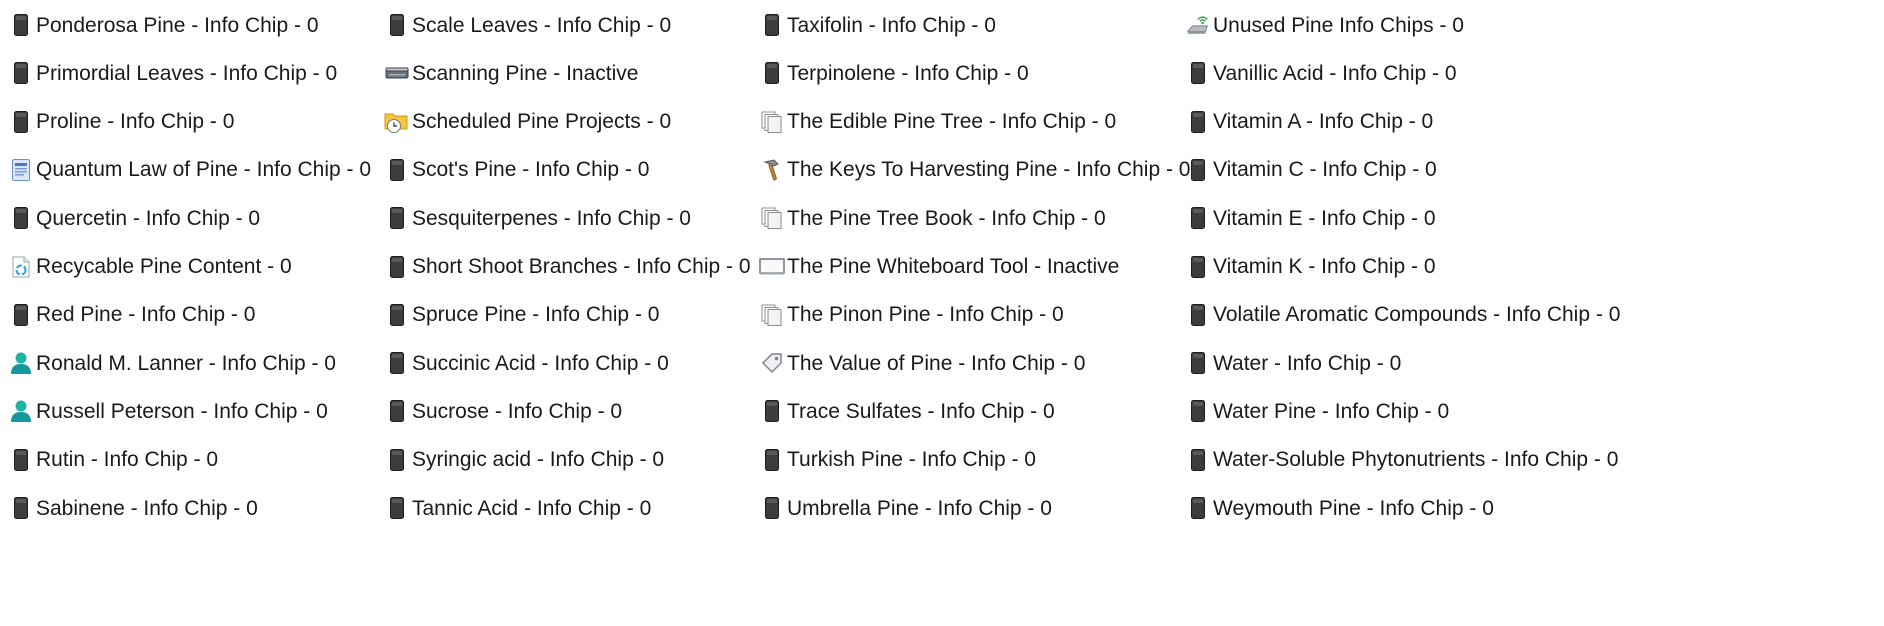  I want to click on file-item: Water Pine - Info Chip - 0, so click(1317, 411).